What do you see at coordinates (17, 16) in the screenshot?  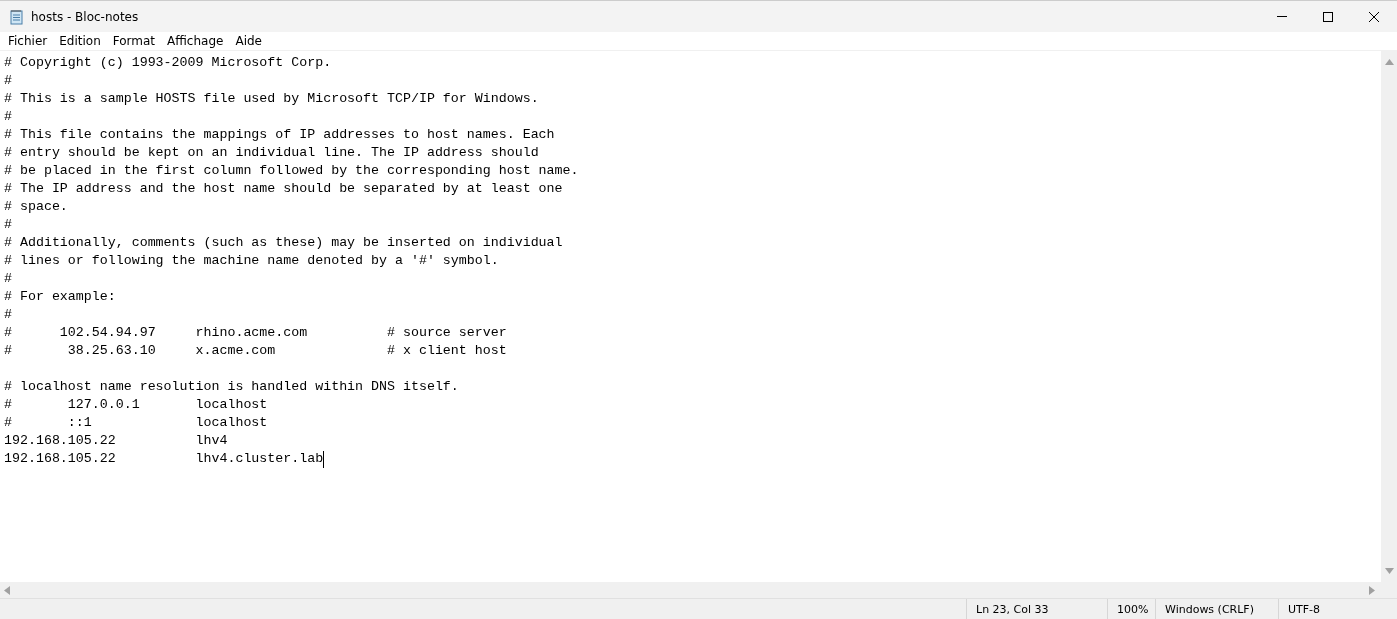 I see `notepad-icon` at bounding box center [17, 16].